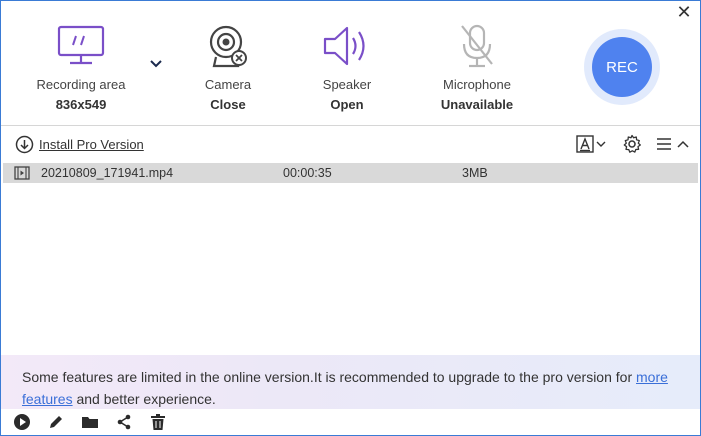 This screenshot has width=701, height=436. Describe the element at coordinates (22, 173) in the screenshot. I see `video-file-icon` at that location.